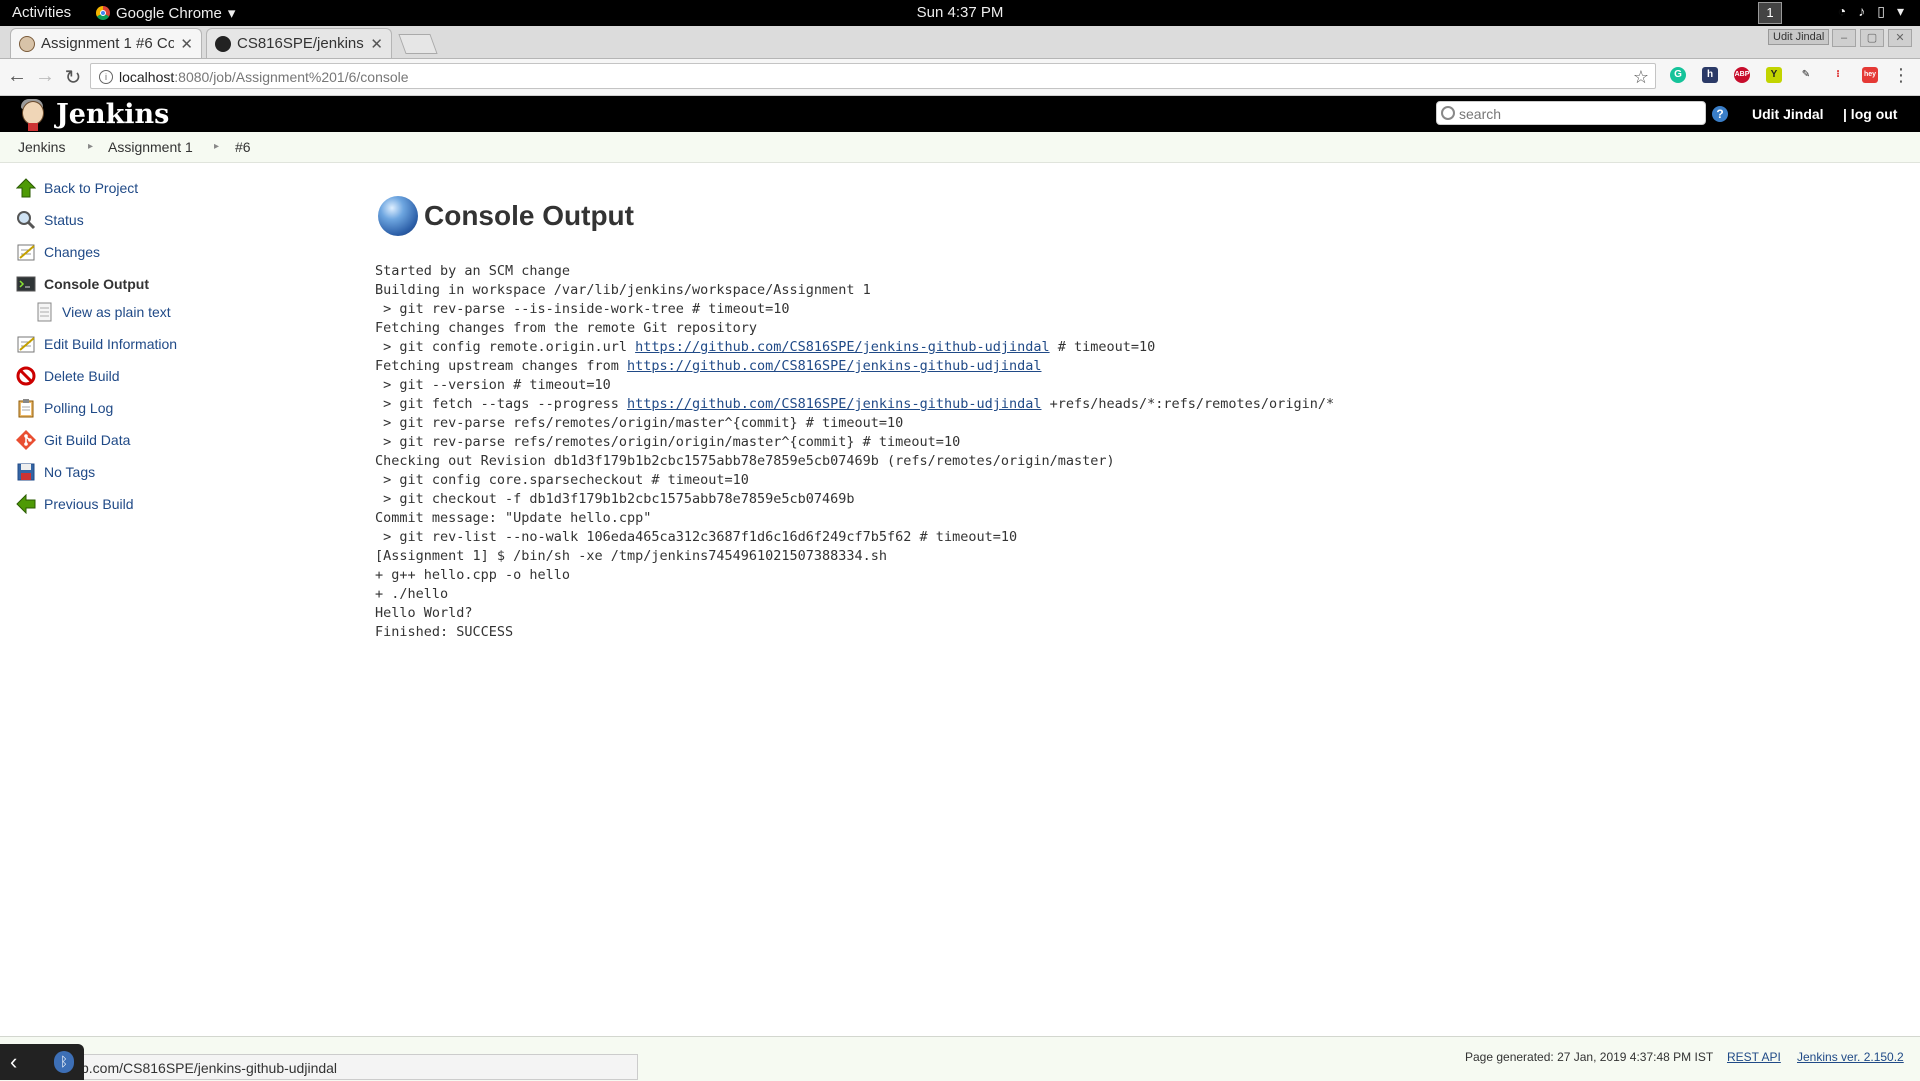 This screenshot has height=1081, width=1920. I want to click on user-link: Udit Jindal, so click(1788, 114).